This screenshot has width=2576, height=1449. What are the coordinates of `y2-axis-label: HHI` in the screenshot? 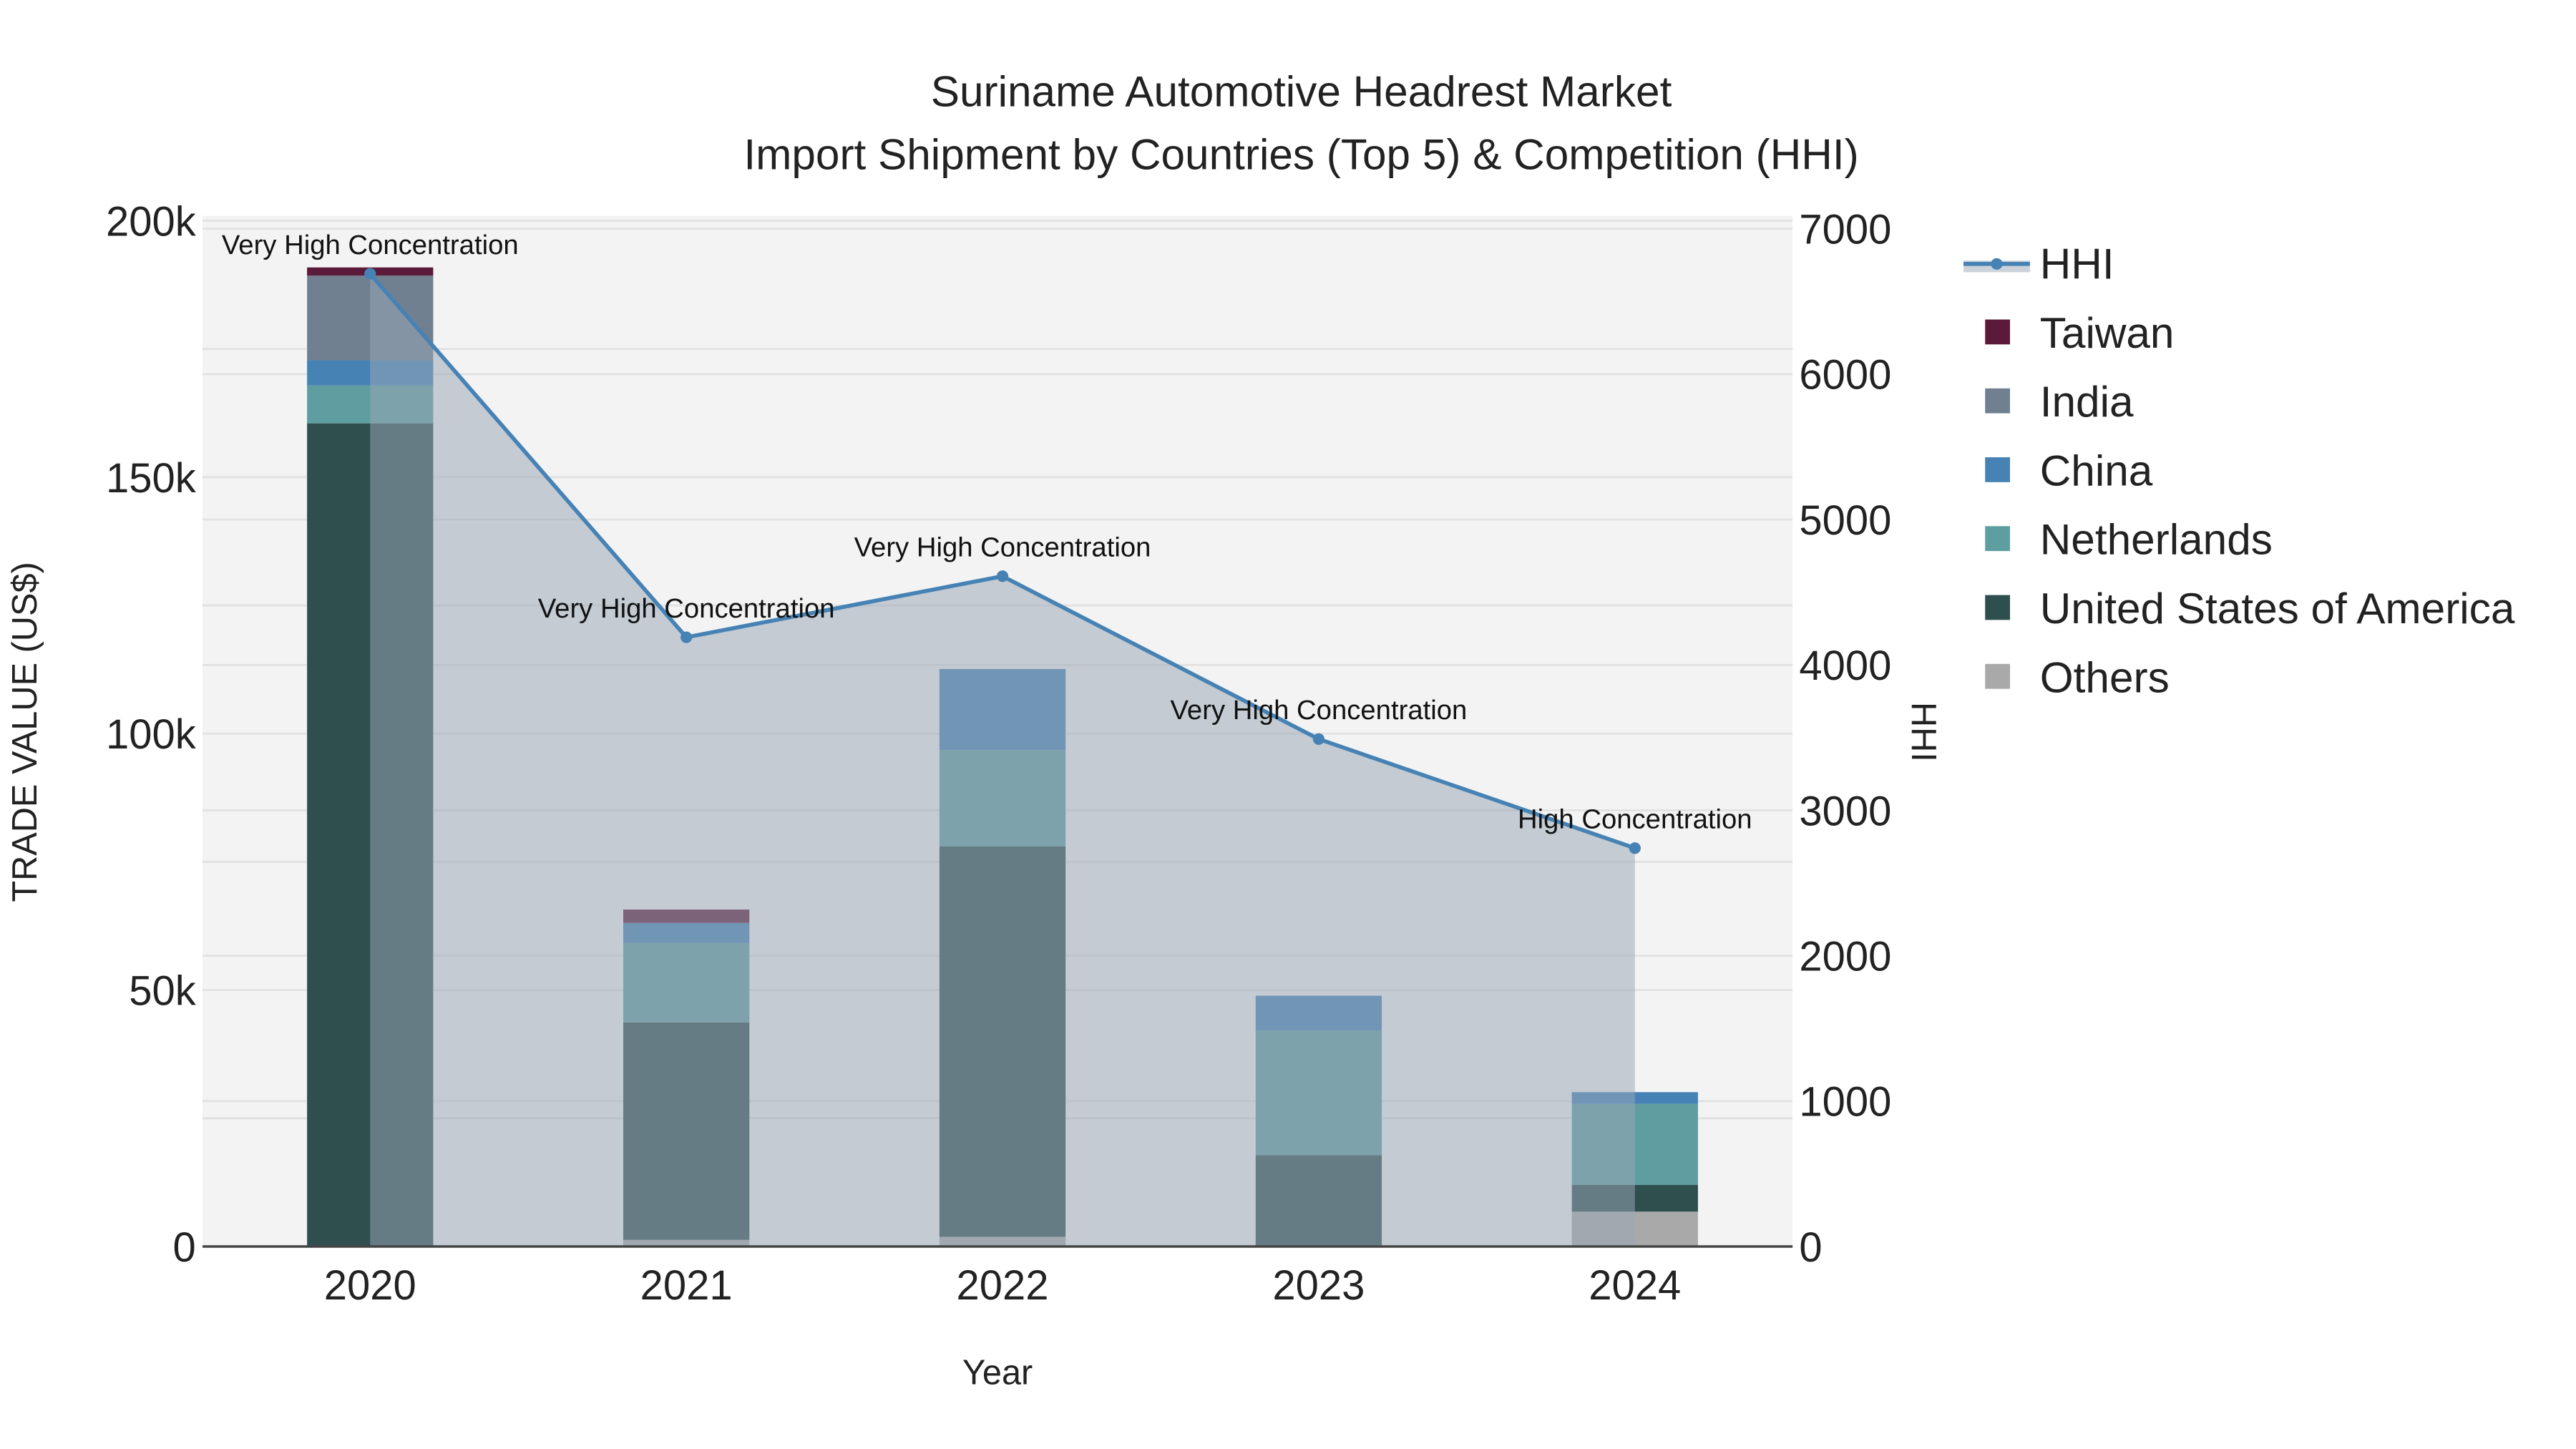 It's located at (1923, 732).